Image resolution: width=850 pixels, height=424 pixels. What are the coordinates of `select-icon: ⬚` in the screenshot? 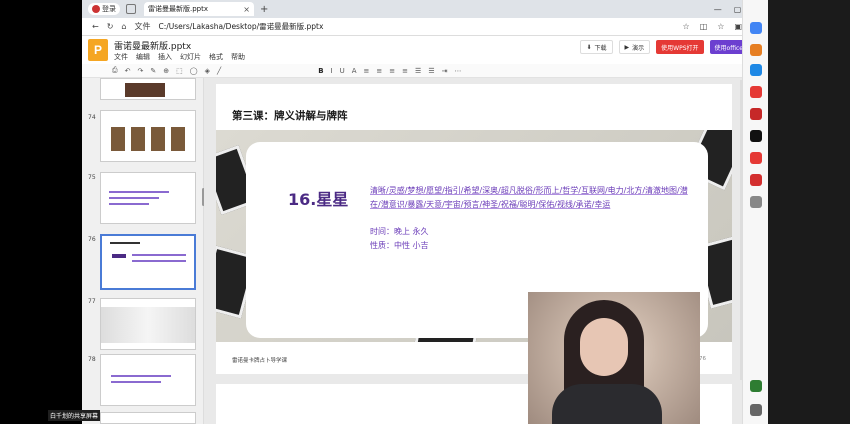 It's located at (179, 71).